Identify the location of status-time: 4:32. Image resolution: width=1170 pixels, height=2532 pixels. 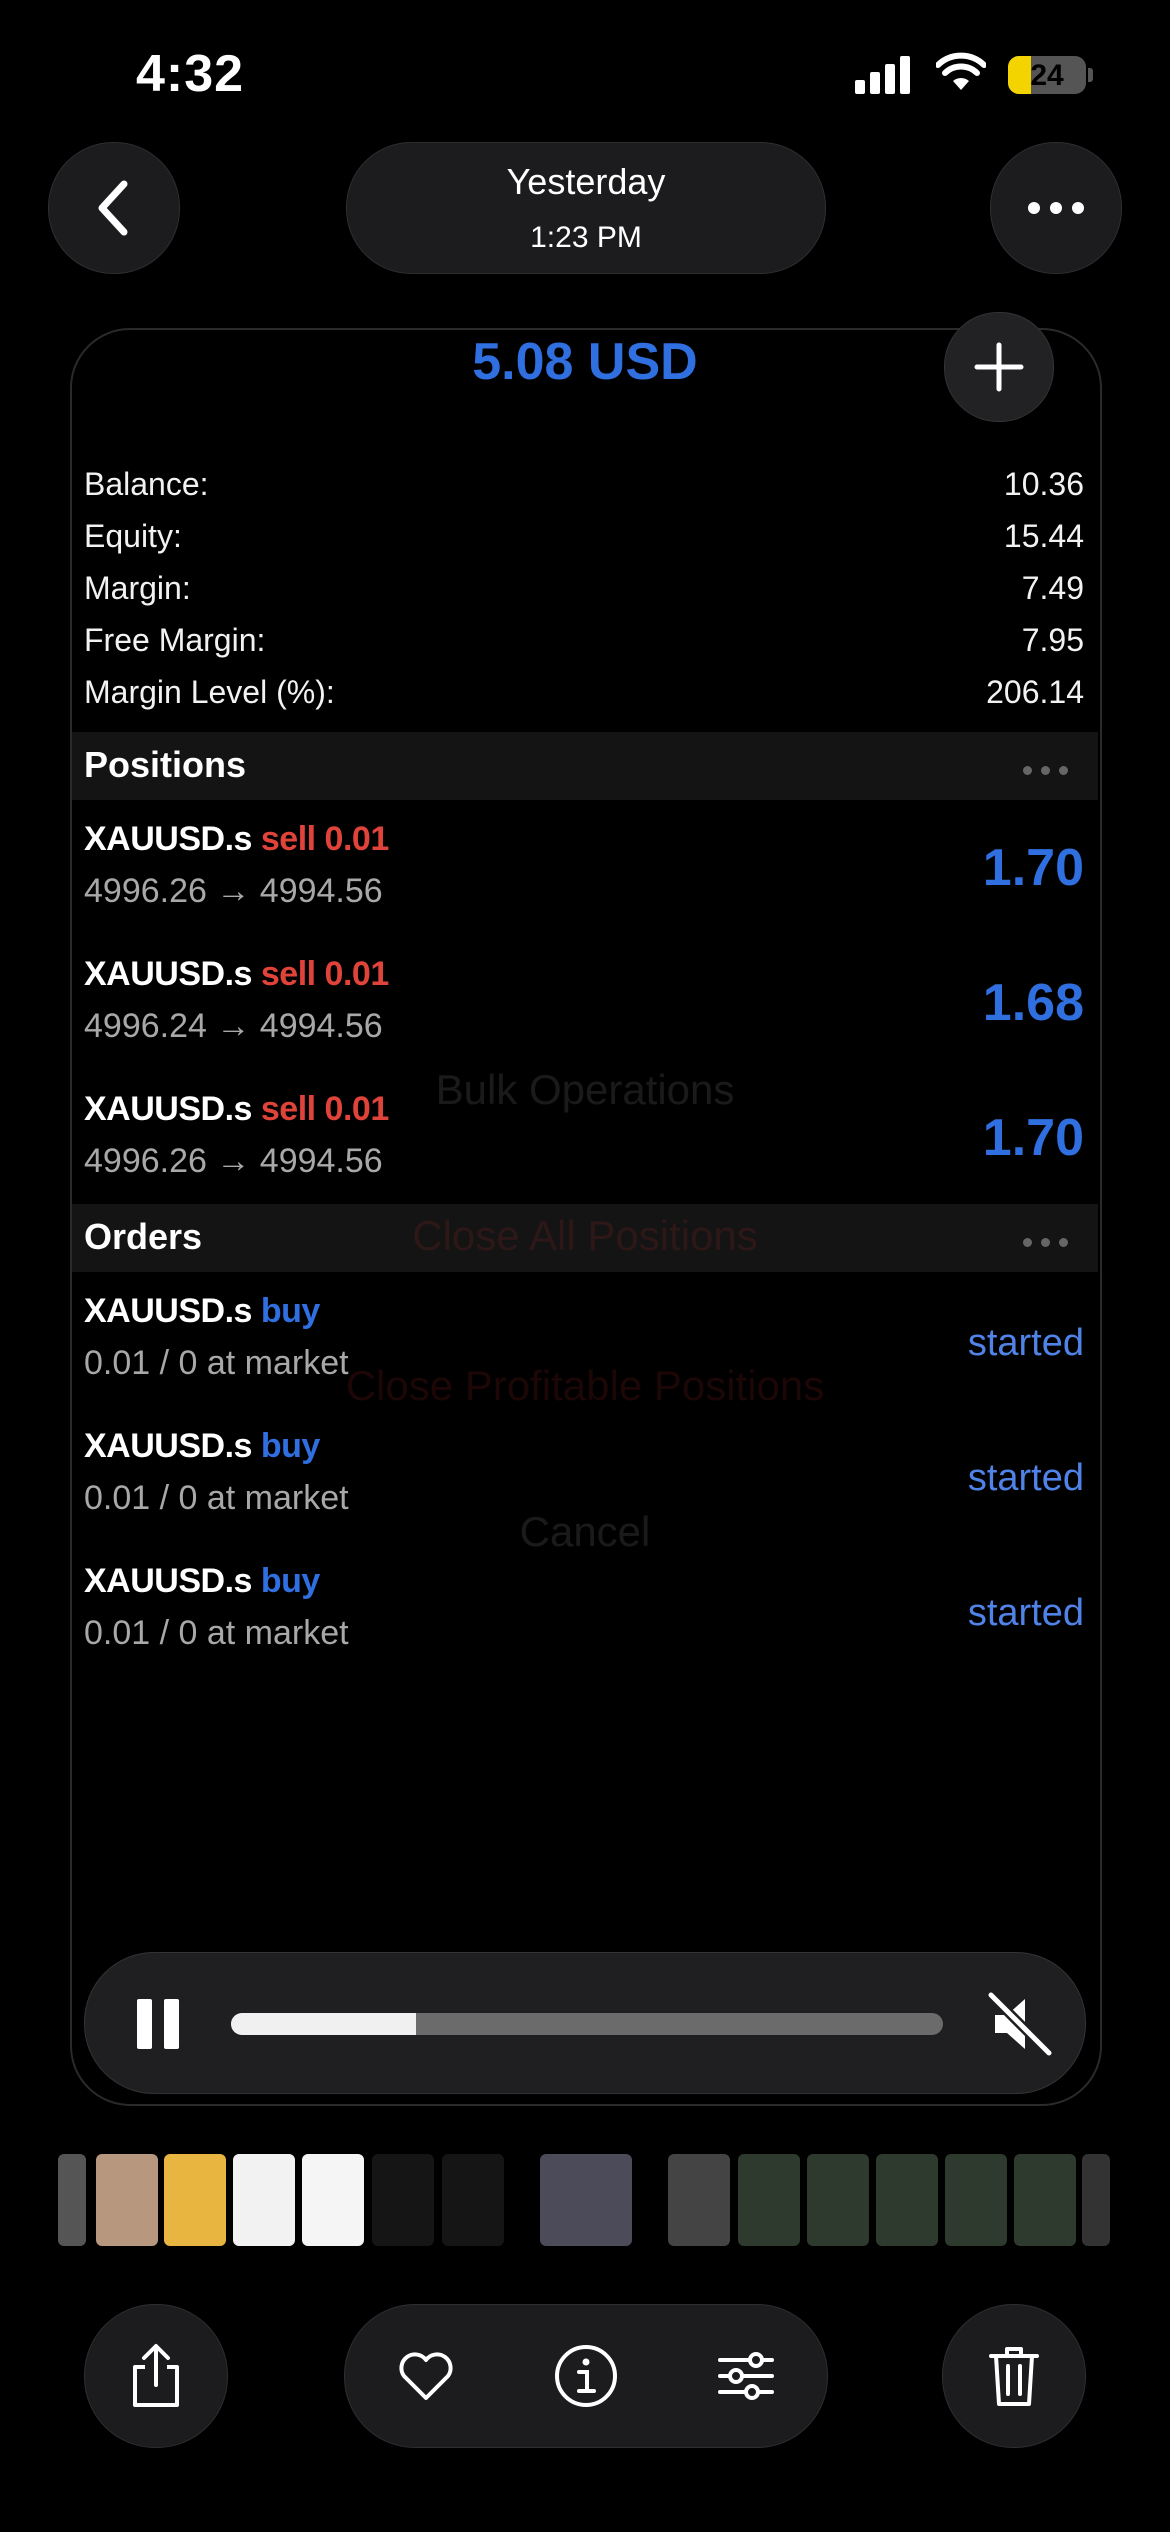
(190, 74).